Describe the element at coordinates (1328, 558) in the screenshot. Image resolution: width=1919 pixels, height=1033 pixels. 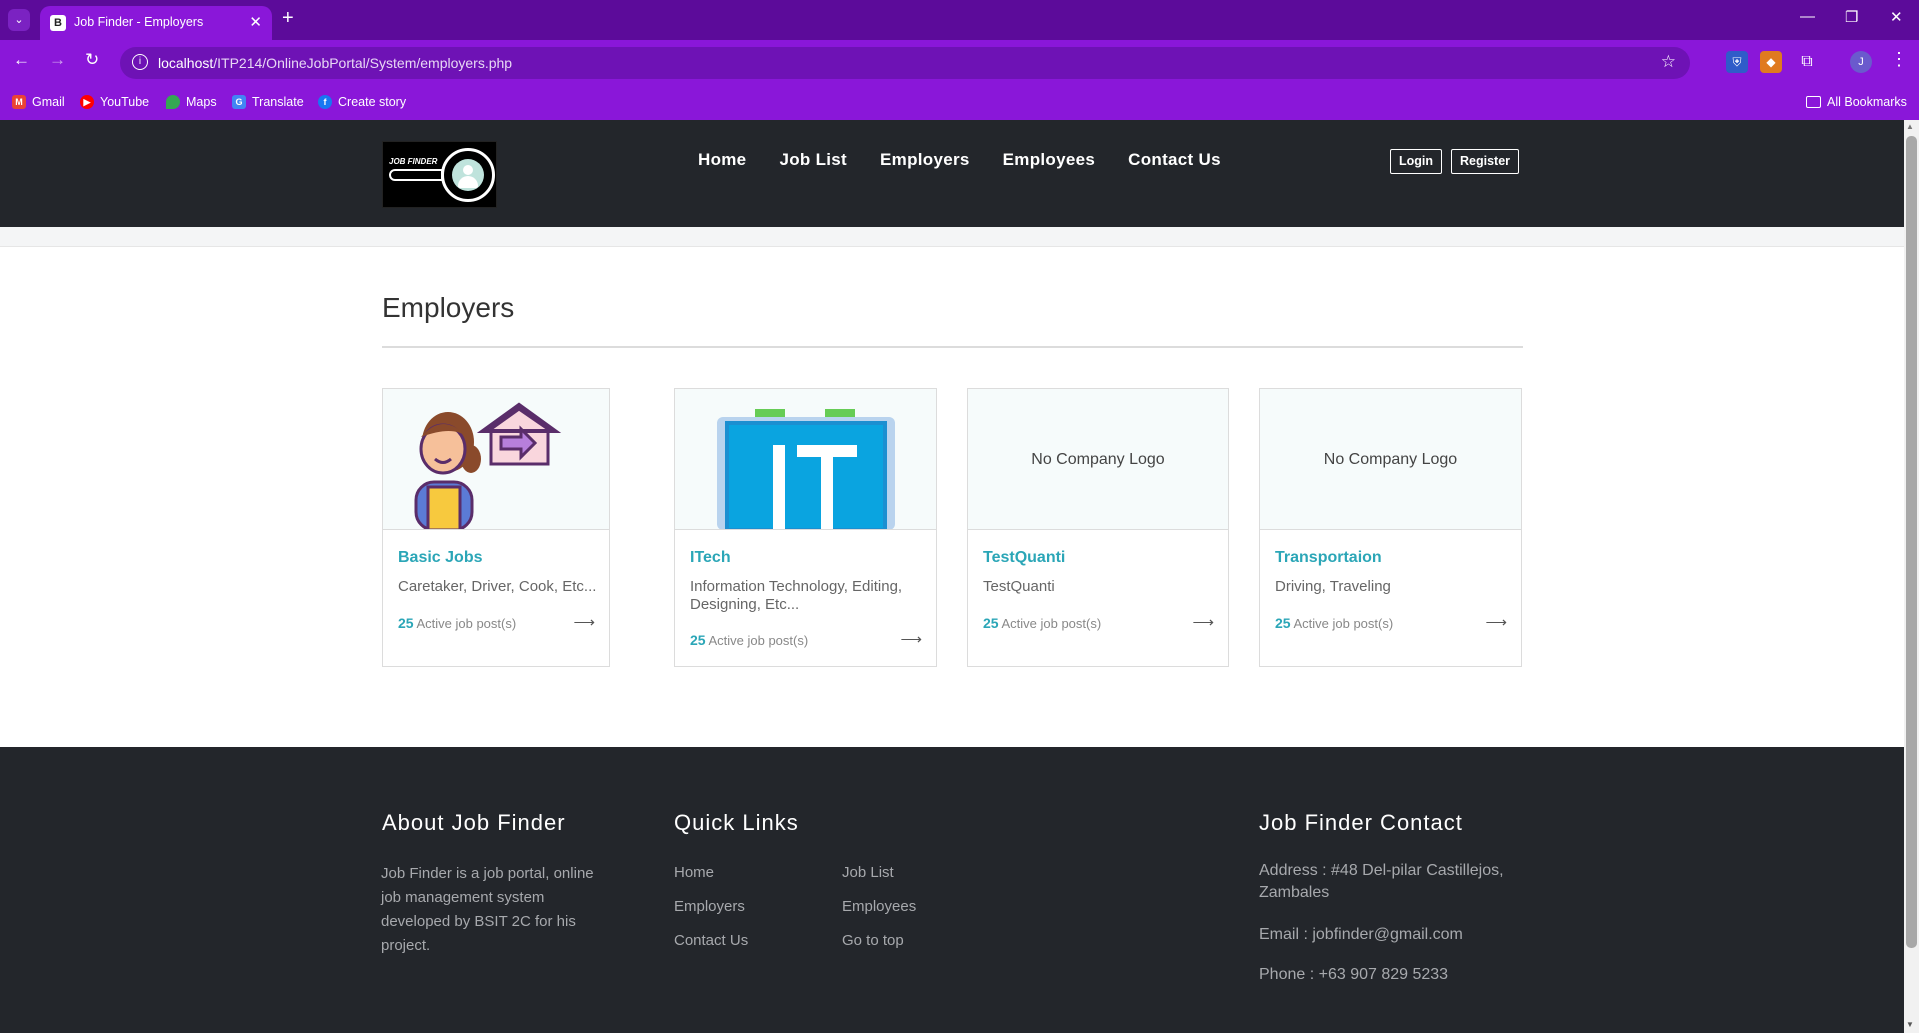
I see `employer-name: Transportaion` at that location.